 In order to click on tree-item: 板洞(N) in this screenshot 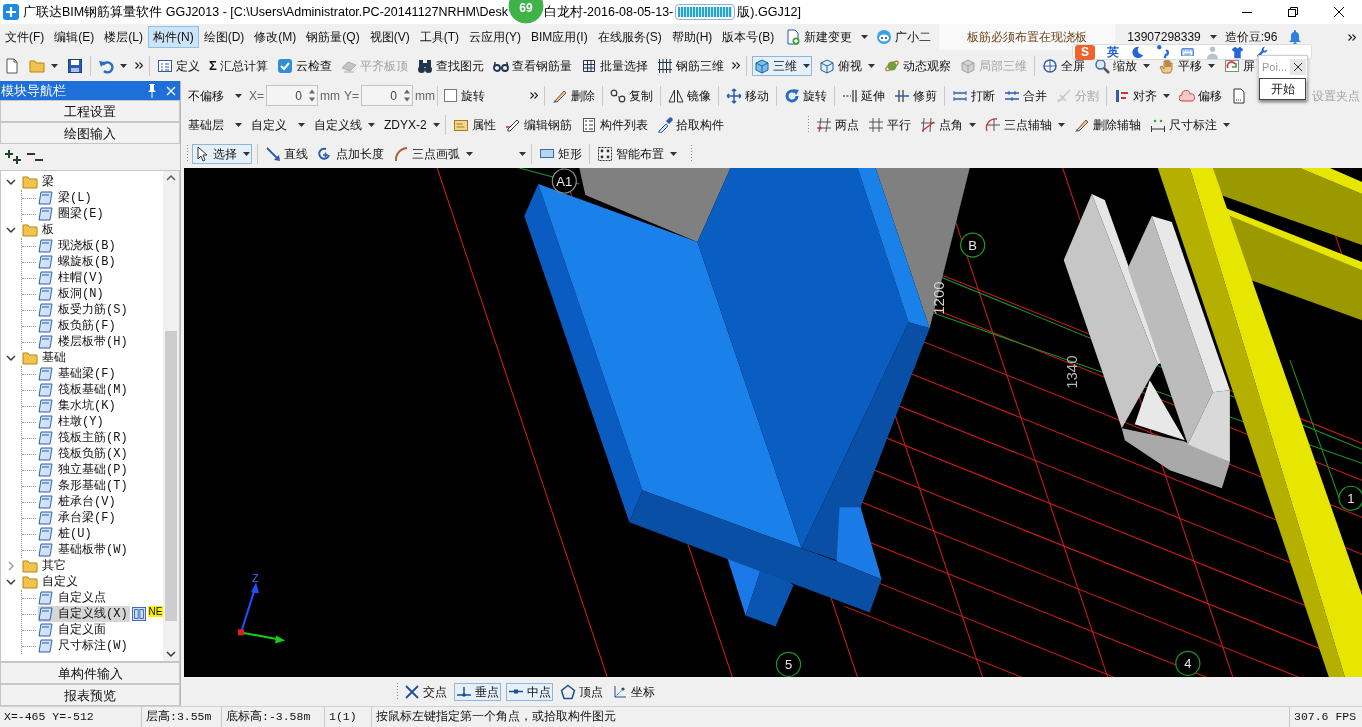, I will do `click(72, 294)`.